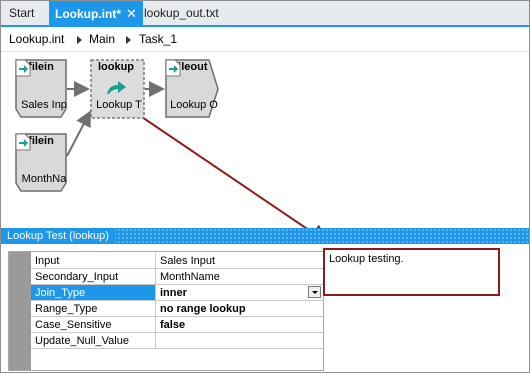 This screenshot has width=530, height=373. I want to click on property-value-select: inner, so click(239, 293).